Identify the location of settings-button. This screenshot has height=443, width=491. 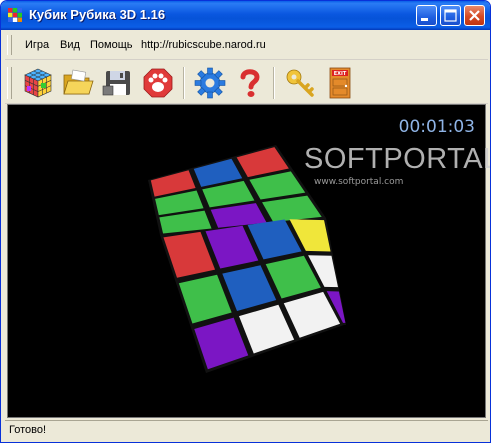
(210, 83).